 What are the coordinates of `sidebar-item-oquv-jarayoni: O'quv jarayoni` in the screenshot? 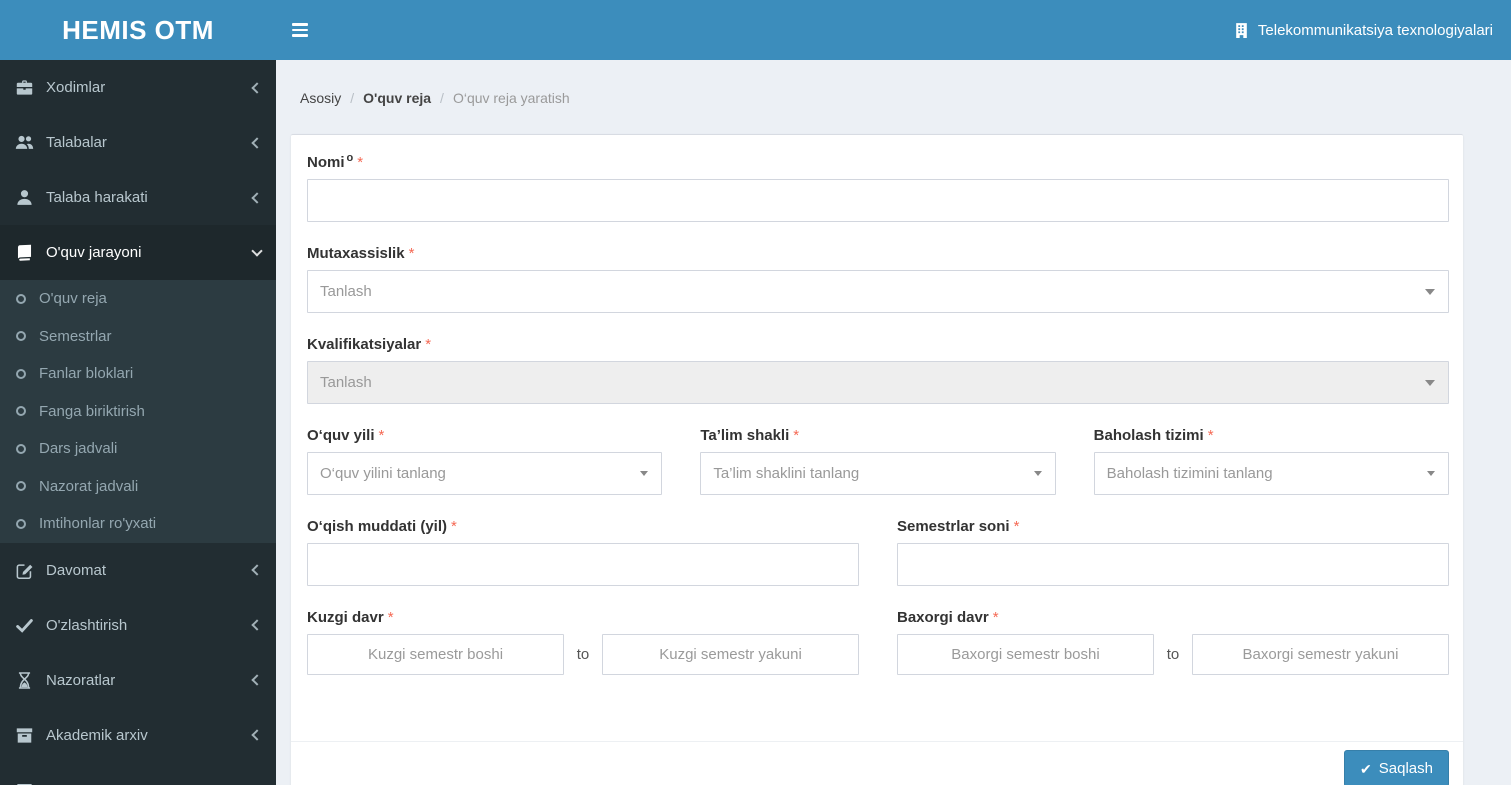 It's located at (138, 252).